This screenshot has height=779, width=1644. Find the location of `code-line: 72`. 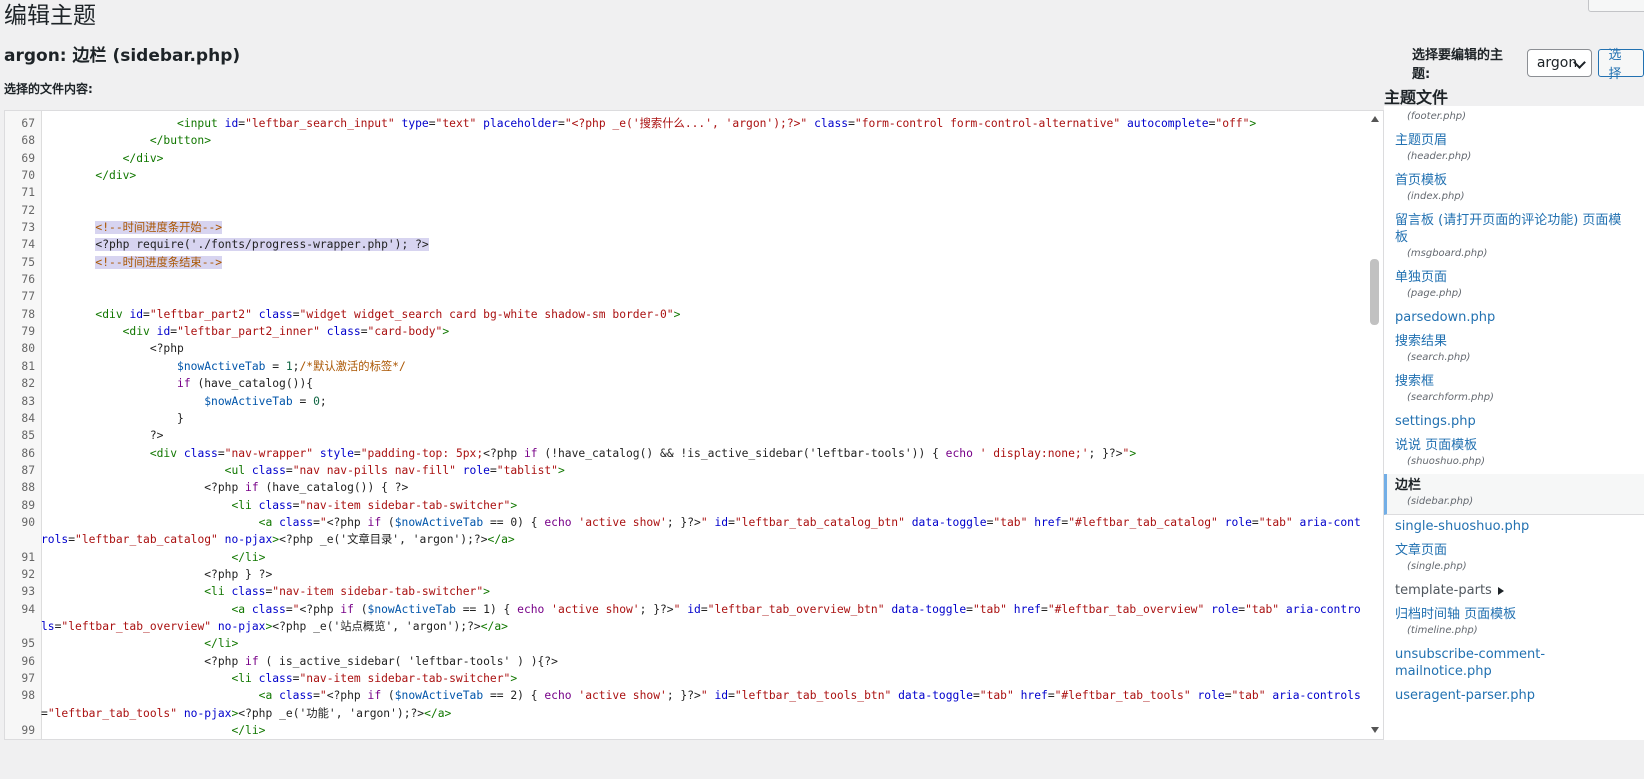

code-line: 72 is located at coordinates (686, 210).